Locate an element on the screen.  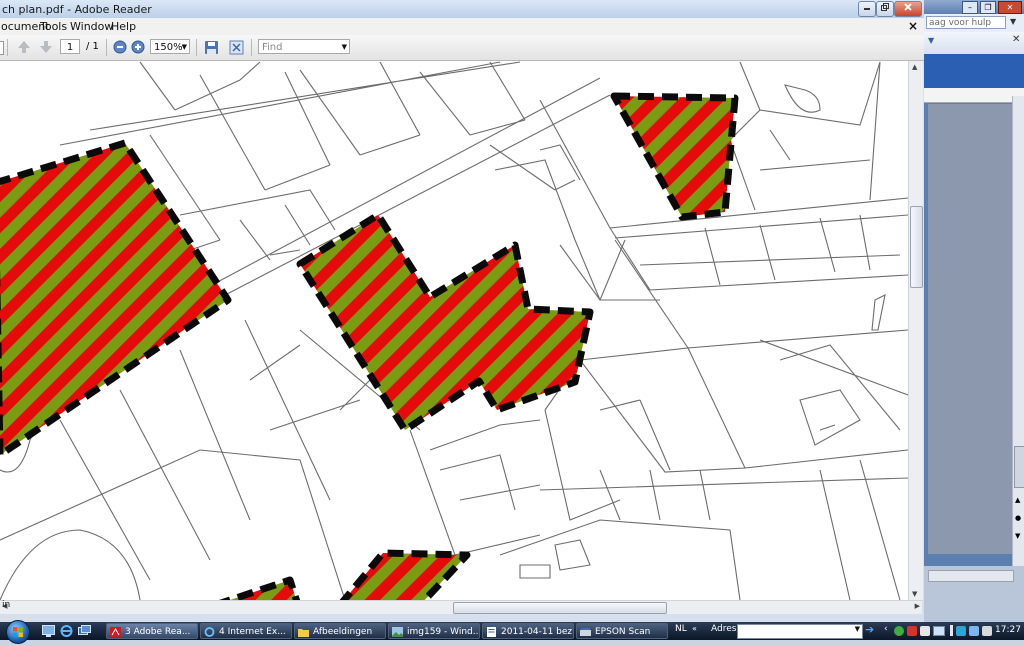
menu-bar: ocument Tools Window Help × is located at coordinates (462, 27).